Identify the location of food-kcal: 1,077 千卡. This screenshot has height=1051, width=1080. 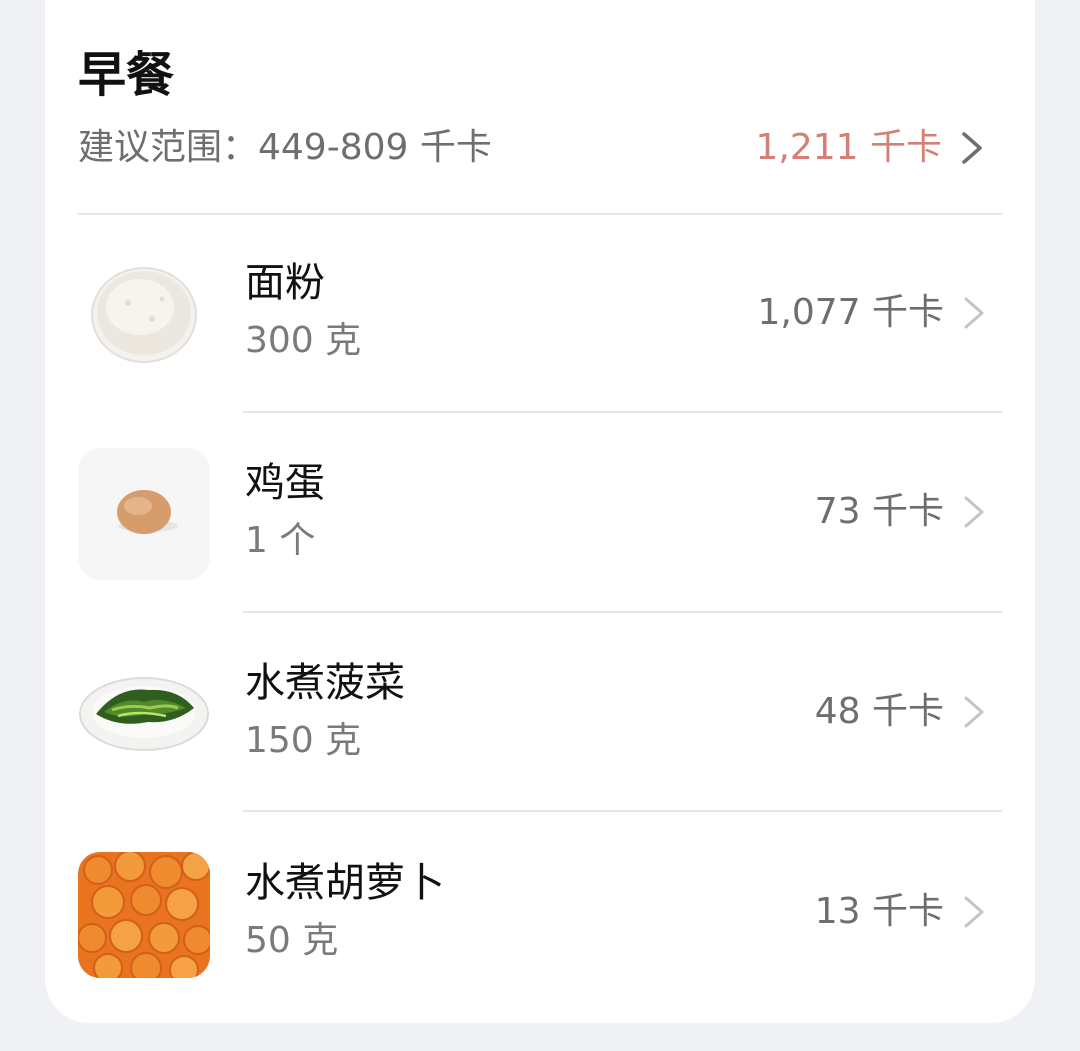
(873, 313).